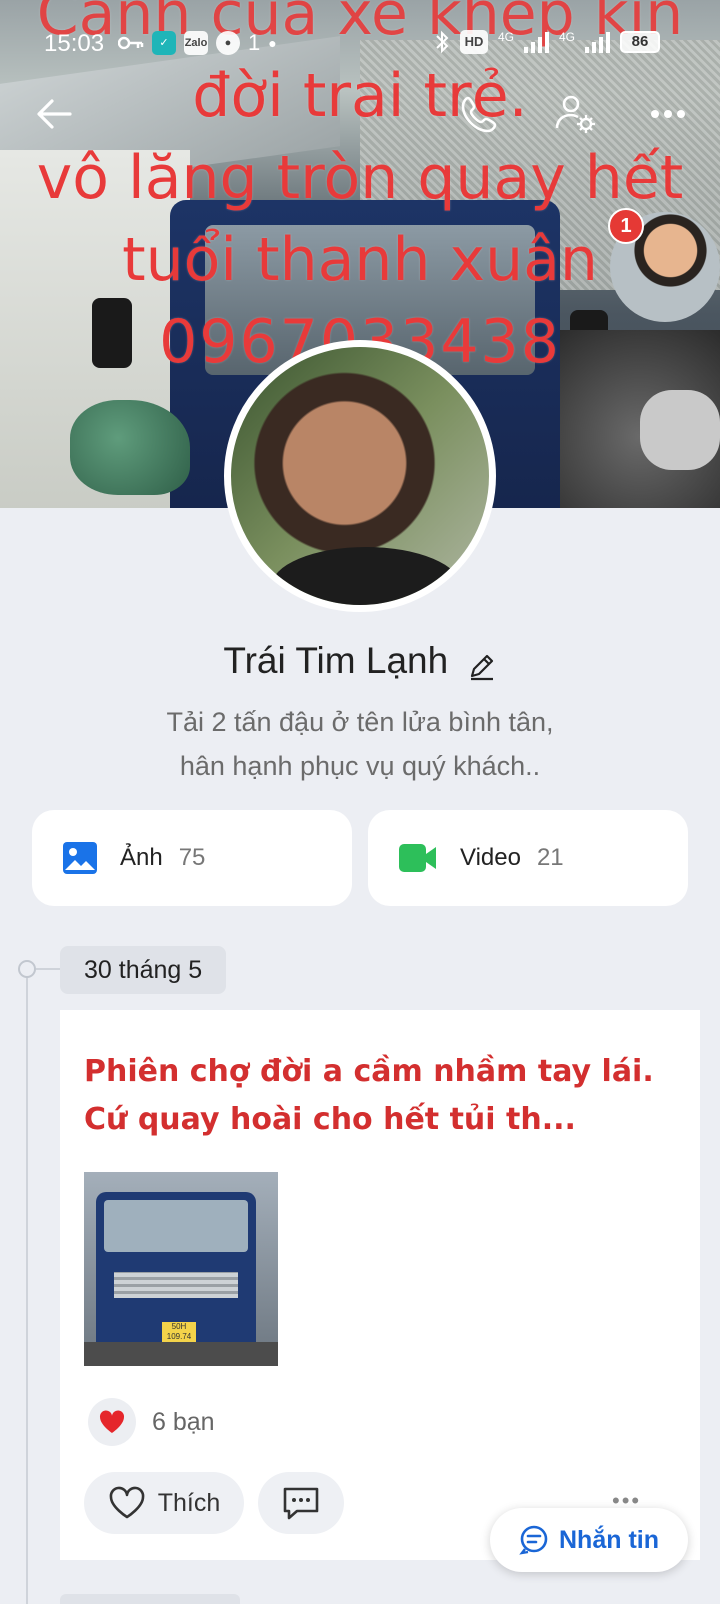  I want to click on post-image-plate: 50H 109.74, so click(179, 1332).